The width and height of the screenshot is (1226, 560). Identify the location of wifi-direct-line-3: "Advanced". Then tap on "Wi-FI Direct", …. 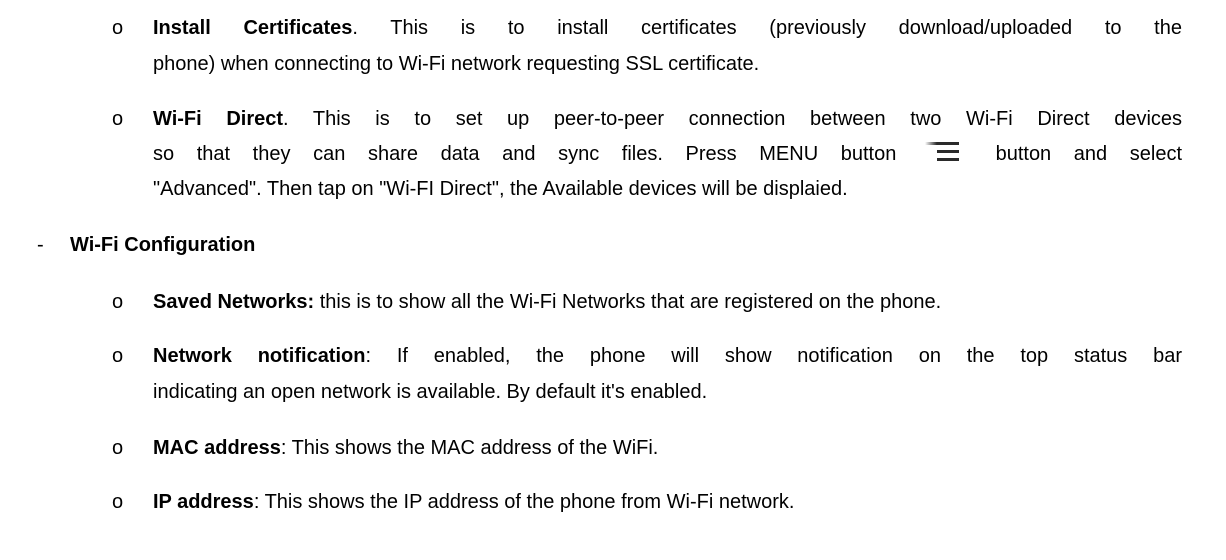
(500, 189).